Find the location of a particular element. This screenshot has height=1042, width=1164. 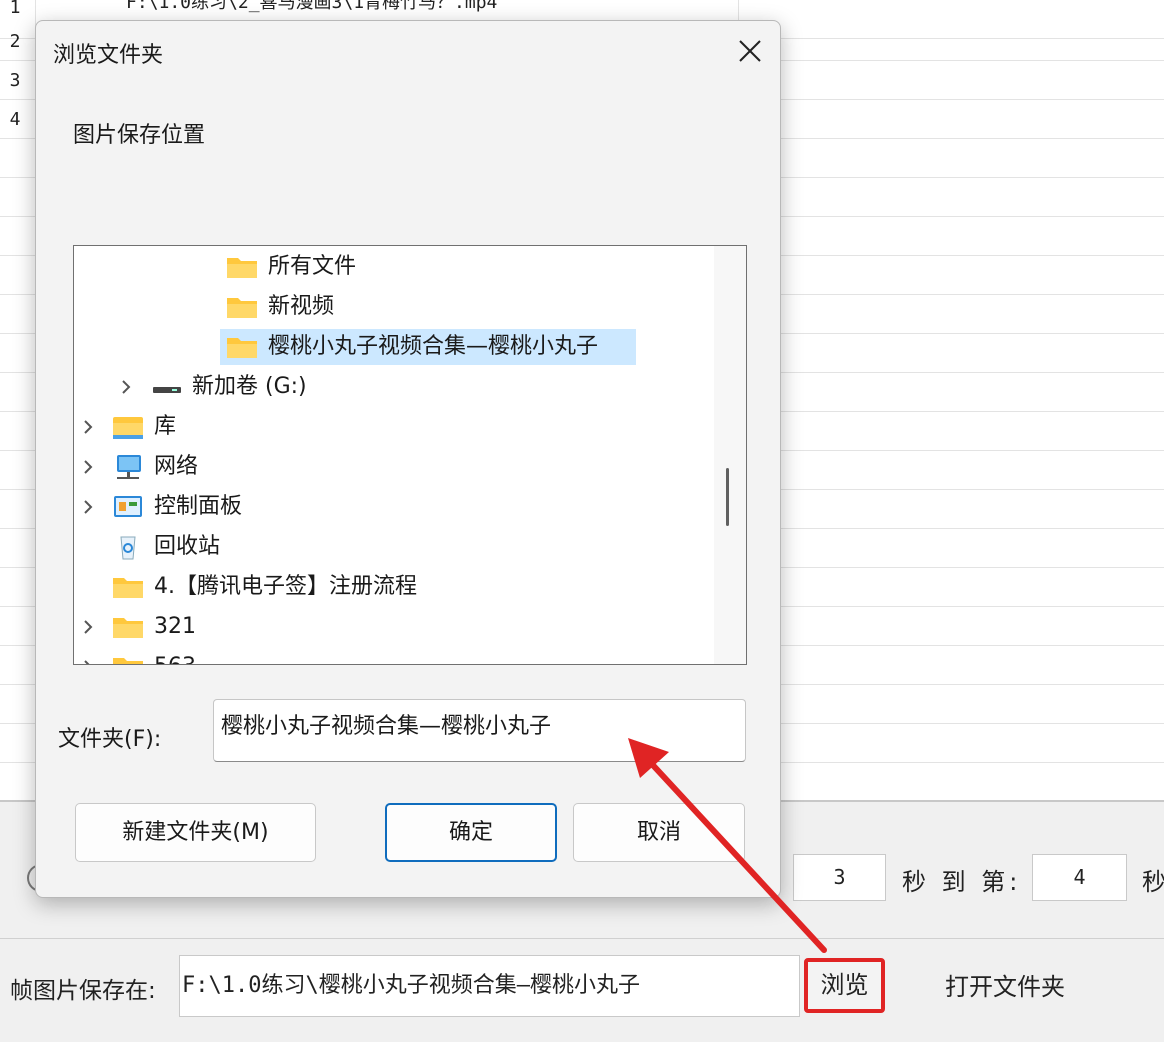

network-icon is located at coordinates (129, 467).